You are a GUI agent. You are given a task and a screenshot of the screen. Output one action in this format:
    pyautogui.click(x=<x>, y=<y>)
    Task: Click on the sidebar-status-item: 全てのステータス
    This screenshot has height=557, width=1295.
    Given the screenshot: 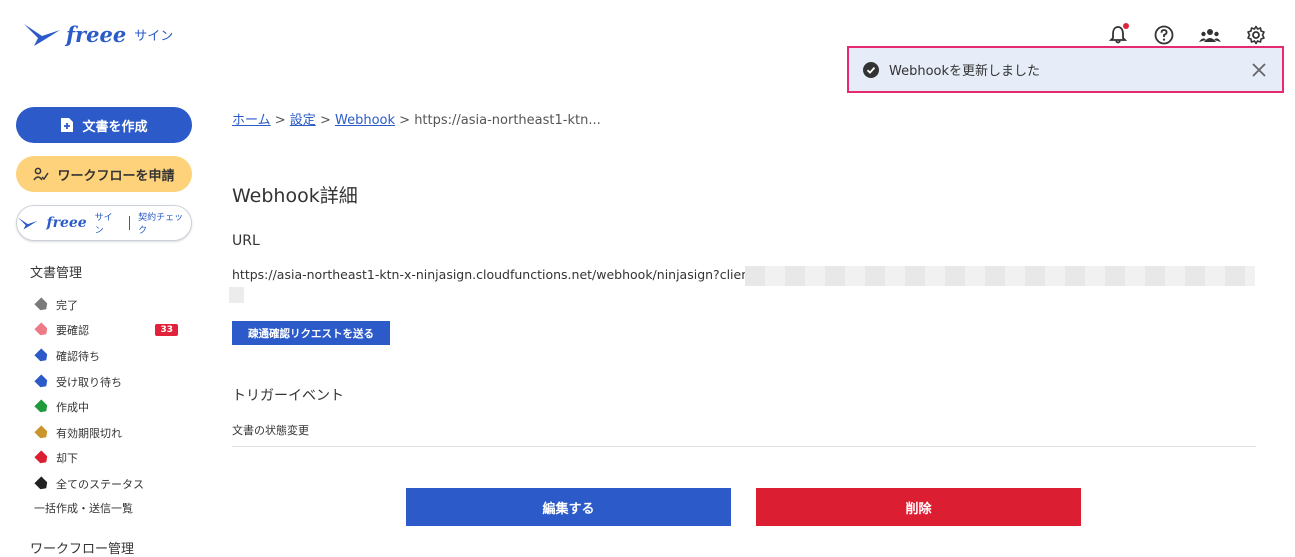 What is the action you would take?
    pyautogui.click(x=111, y=484)
    